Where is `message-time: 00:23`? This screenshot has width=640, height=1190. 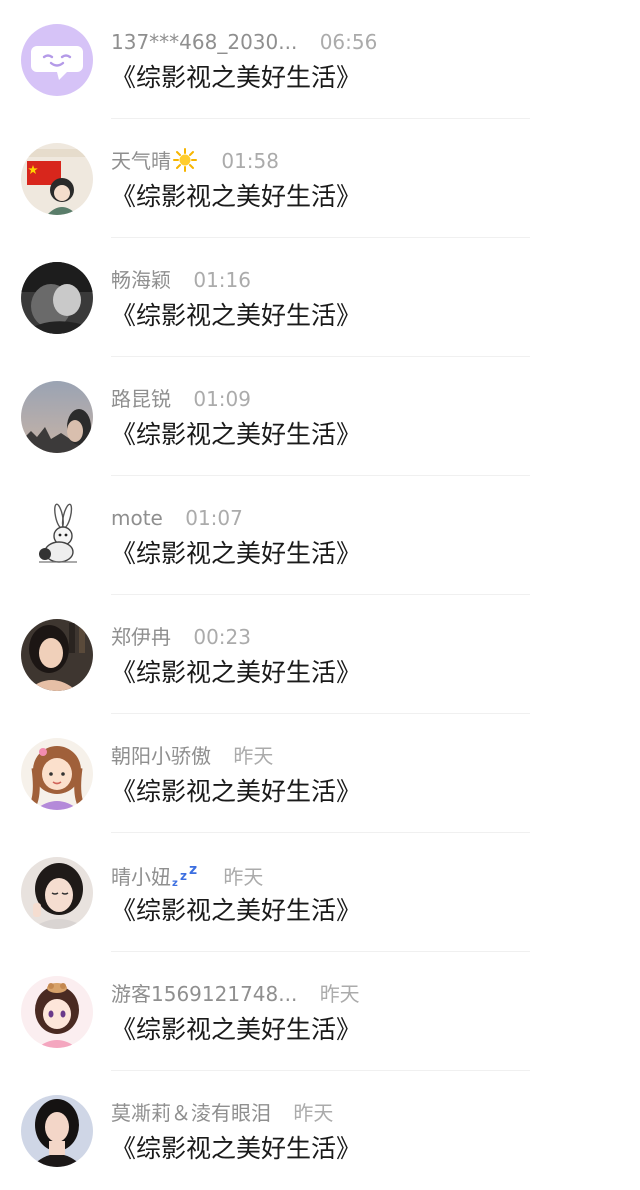 message-time: 00:23 is located at coordinates (222, 637).